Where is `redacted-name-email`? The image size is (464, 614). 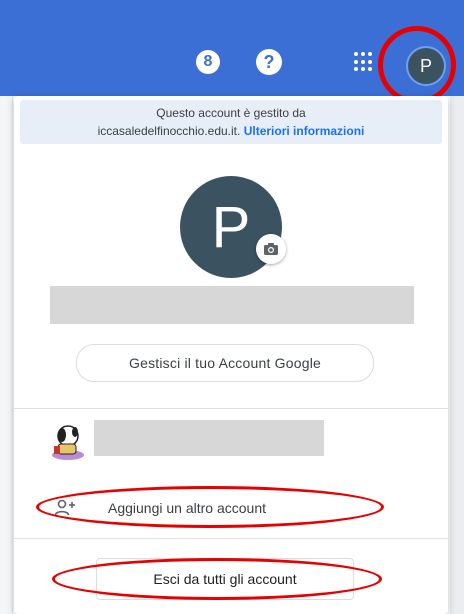
redacted-name-email is located at coordinates (232, 305).